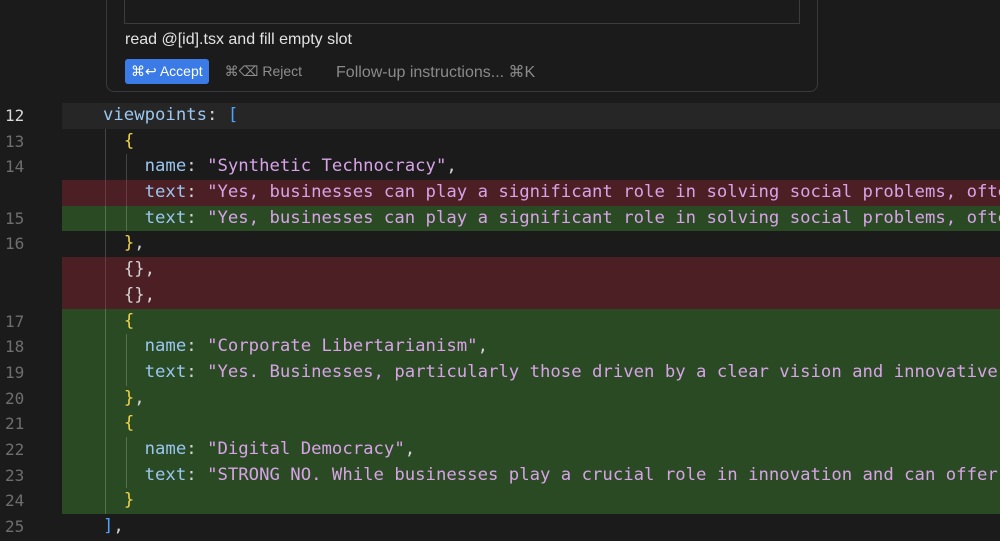 The width and height of the screenshot is (1000, 541). Describe the element at coordinates (15, 475) in the screenshot. I see `line-number: 23` at that location.